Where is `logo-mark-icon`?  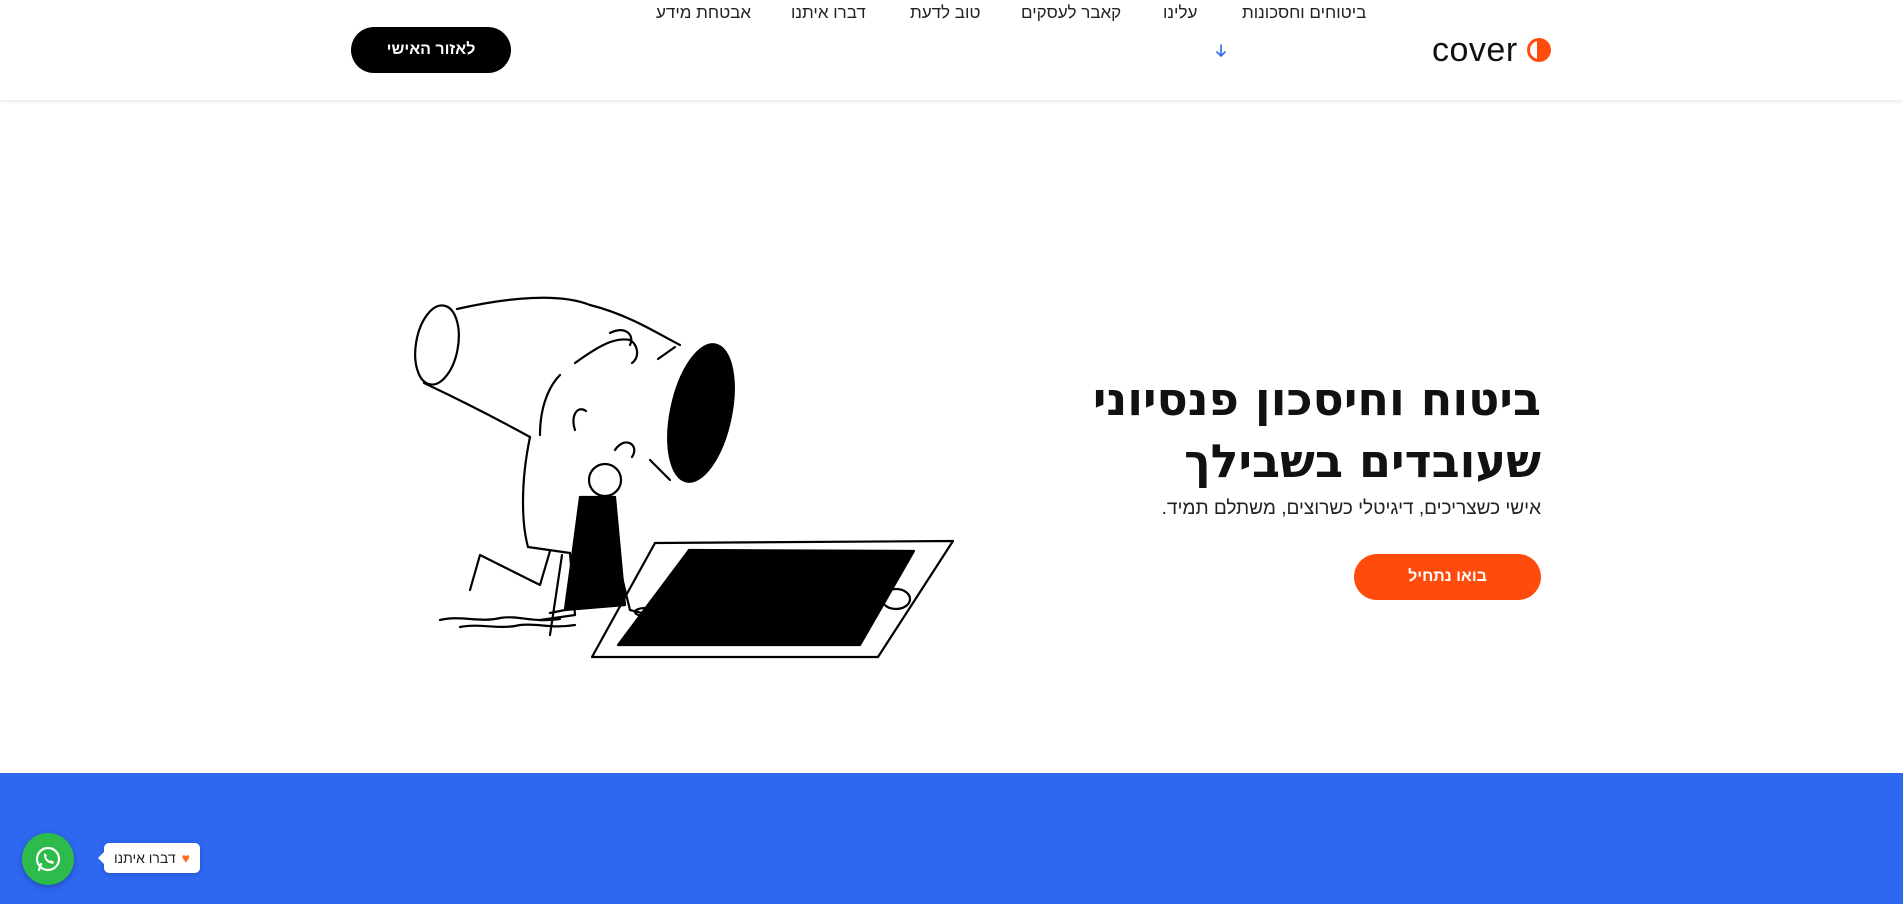
logo-mark-icon is located at coordinates (1538, 50).